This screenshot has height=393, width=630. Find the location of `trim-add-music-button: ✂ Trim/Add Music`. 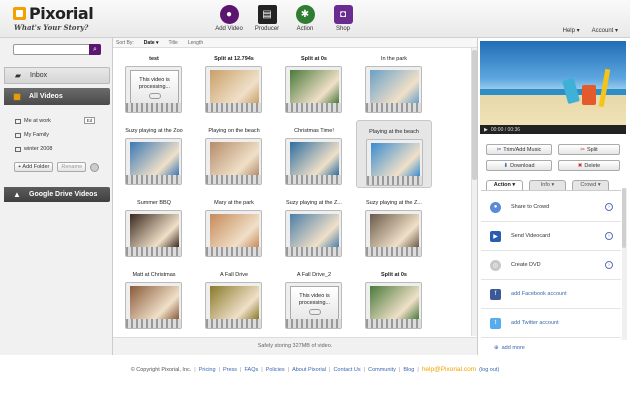

trim-add-music-button: ✂ Trim/Add Music is located at coordinates (519, 149).